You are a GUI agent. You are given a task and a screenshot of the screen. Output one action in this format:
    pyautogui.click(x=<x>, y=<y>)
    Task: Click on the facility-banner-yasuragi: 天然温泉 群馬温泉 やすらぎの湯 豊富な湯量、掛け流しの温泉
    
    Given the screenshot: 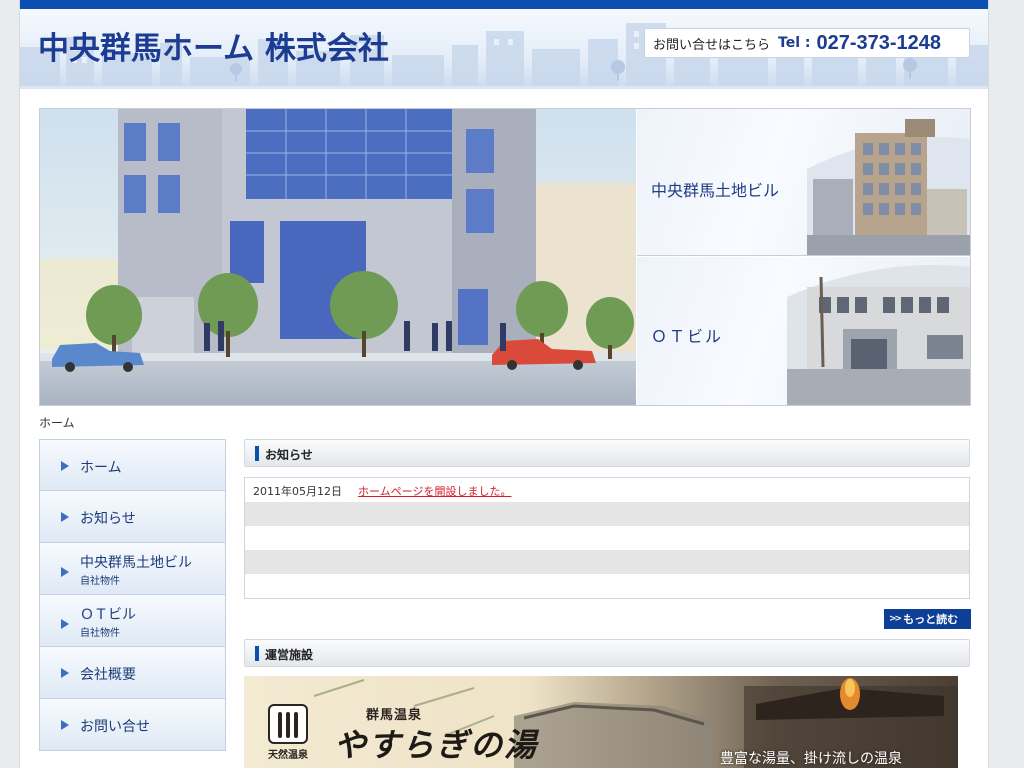 What is the action you would take?
    pyautogui.click(x=601, y=722)
    